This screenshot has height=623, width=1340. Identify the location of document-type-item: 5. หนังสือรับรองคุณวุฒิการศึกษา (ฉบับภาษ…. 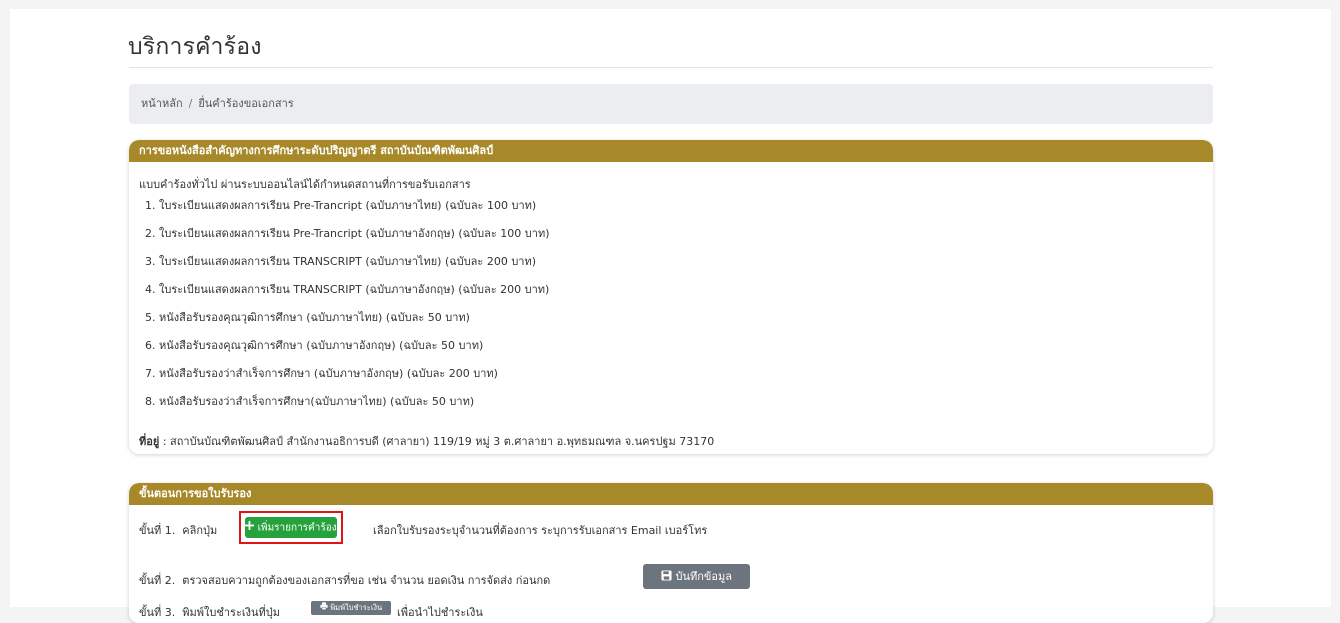
(307, 317).